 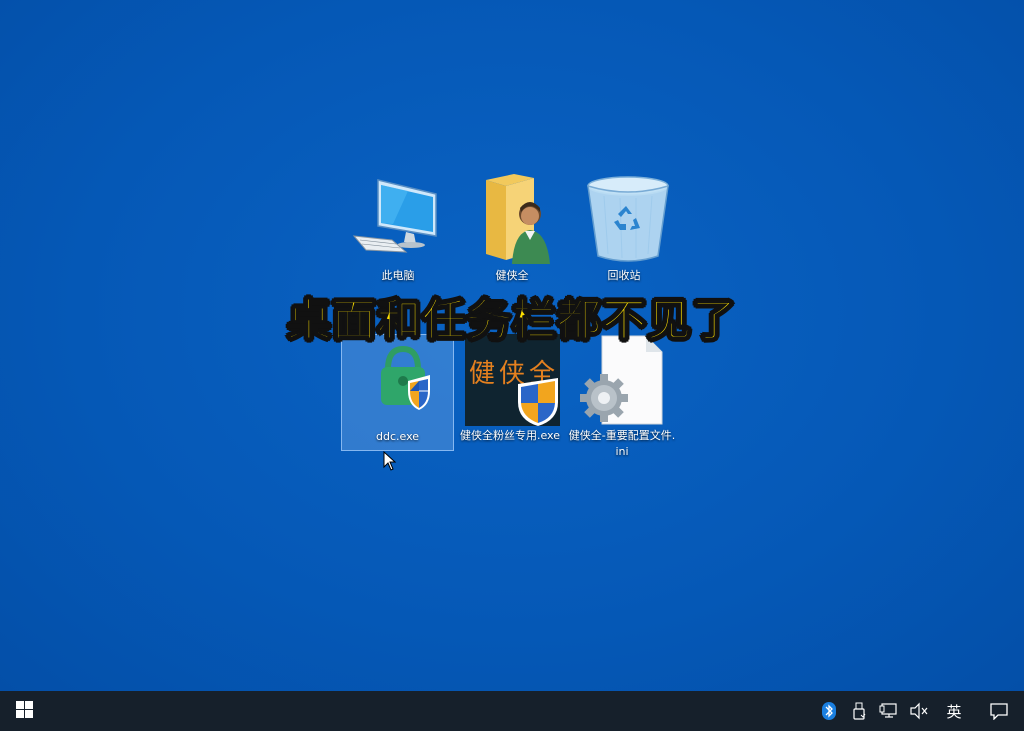 I want to click on this-pc-icon, so click(x=398, y=220).